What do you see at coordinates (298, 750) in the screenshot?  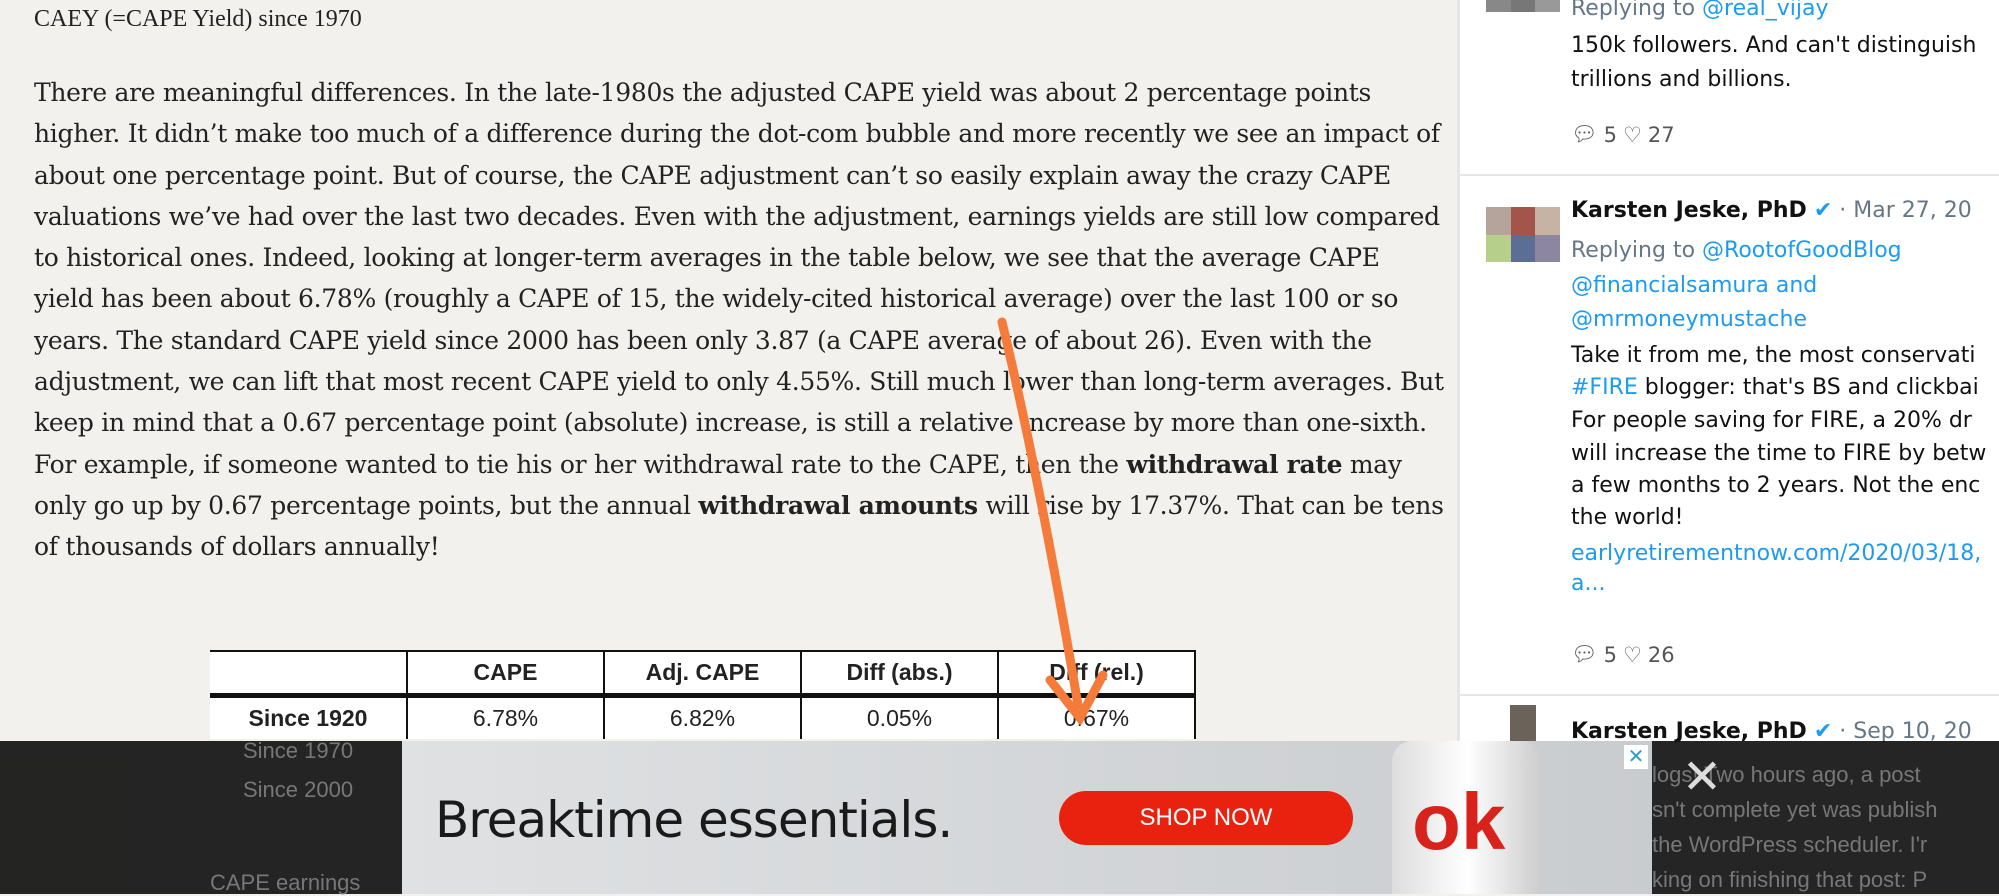 I see `obscured-row-label: Since 1970` at bounding box center [298, 750].